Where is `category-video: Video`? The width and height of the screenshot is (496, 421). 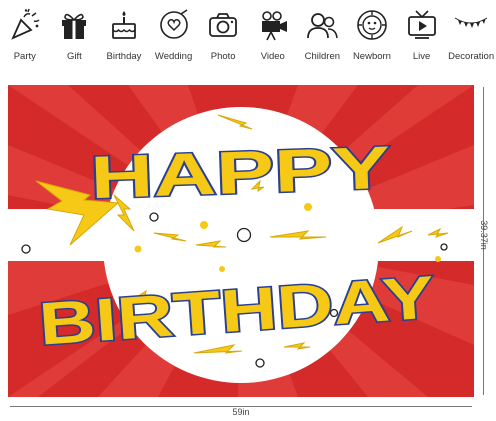
category-video: Video is located at coordinates (272, 31).